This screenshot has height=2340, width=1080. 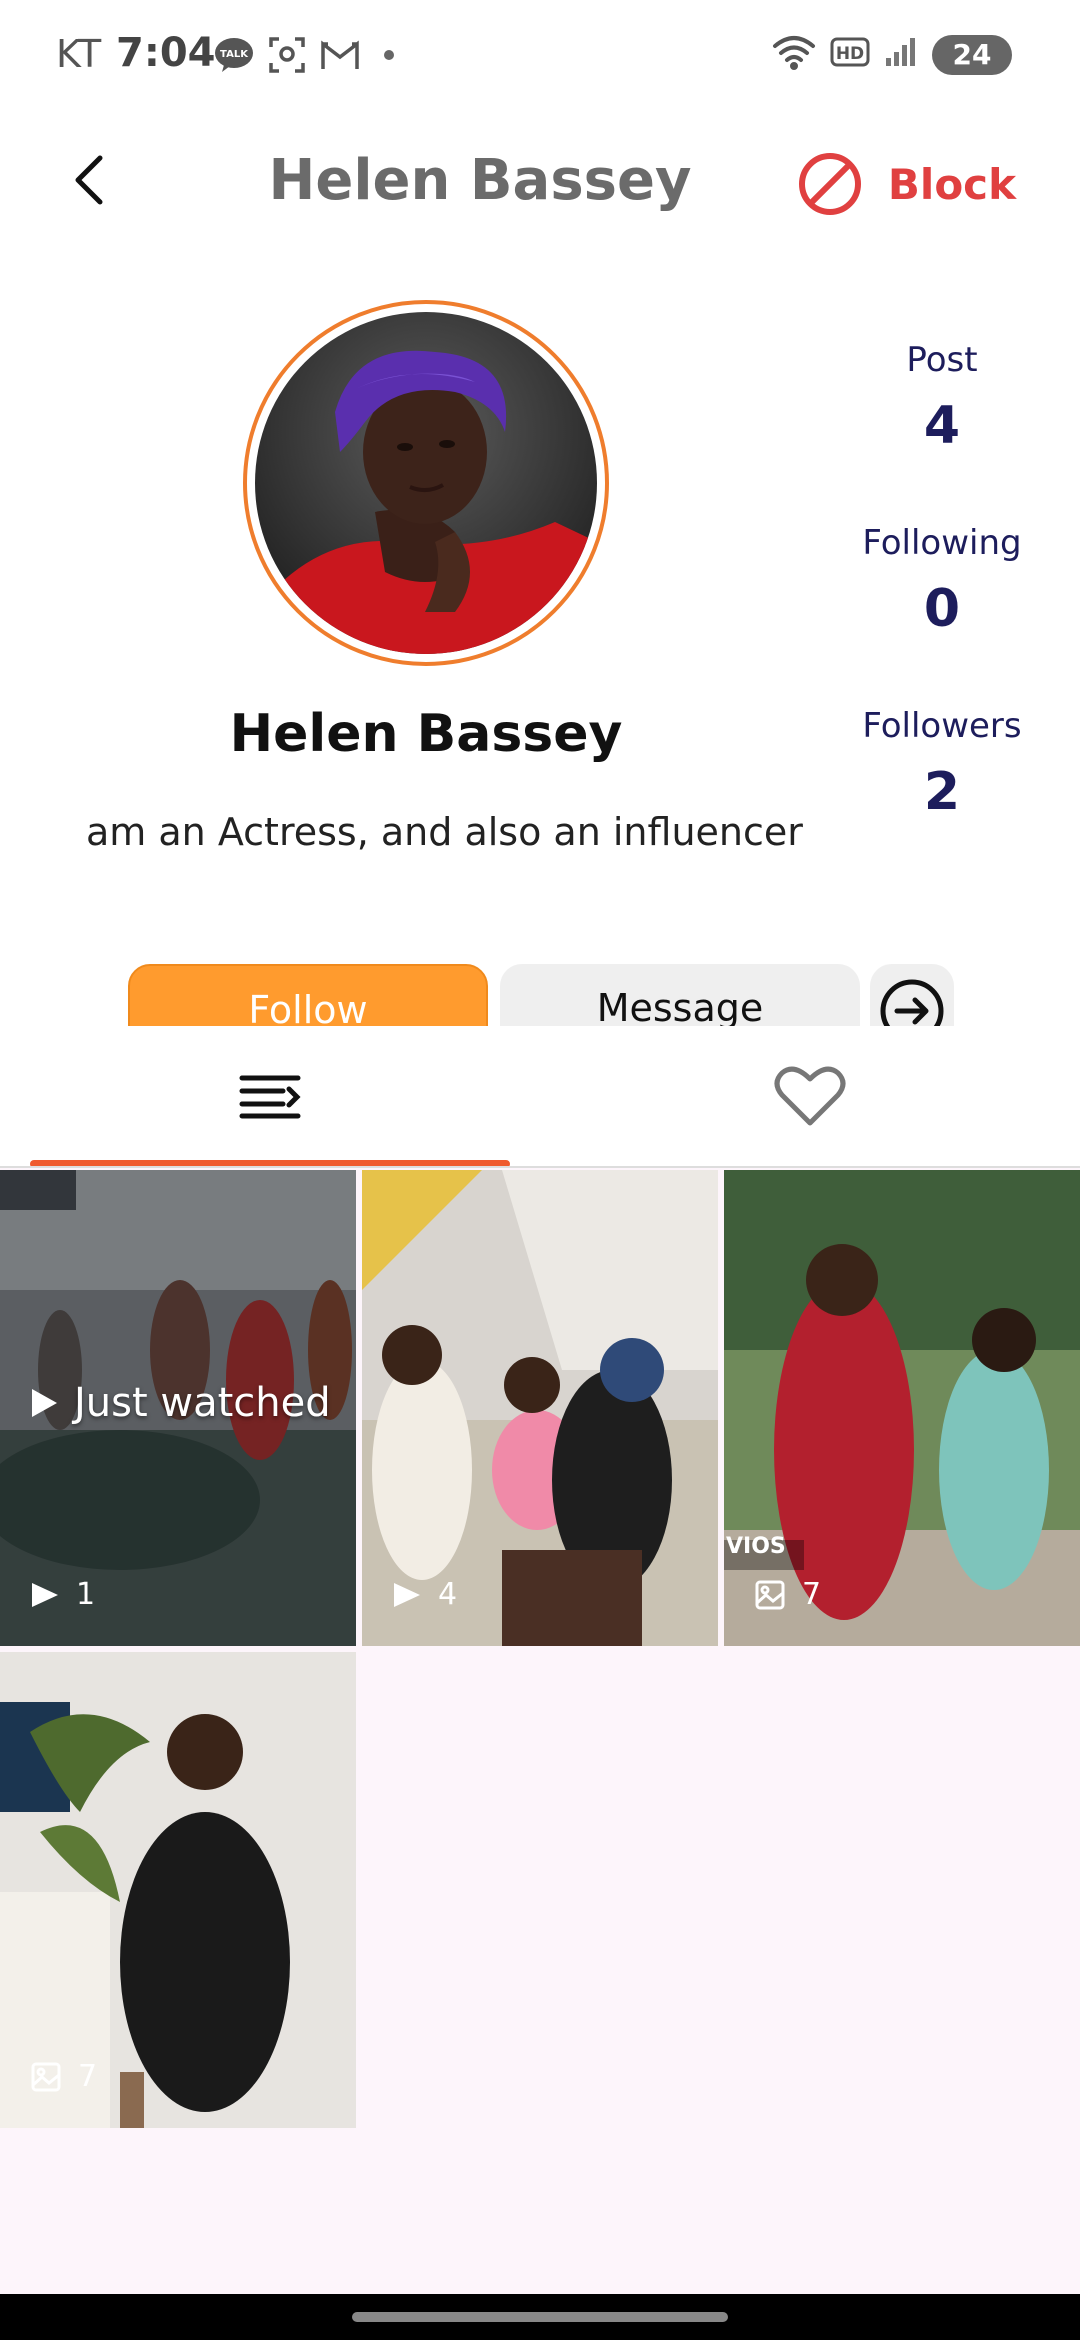 I want to click on stat-posts-label: Post, so click(x=942, y=360).